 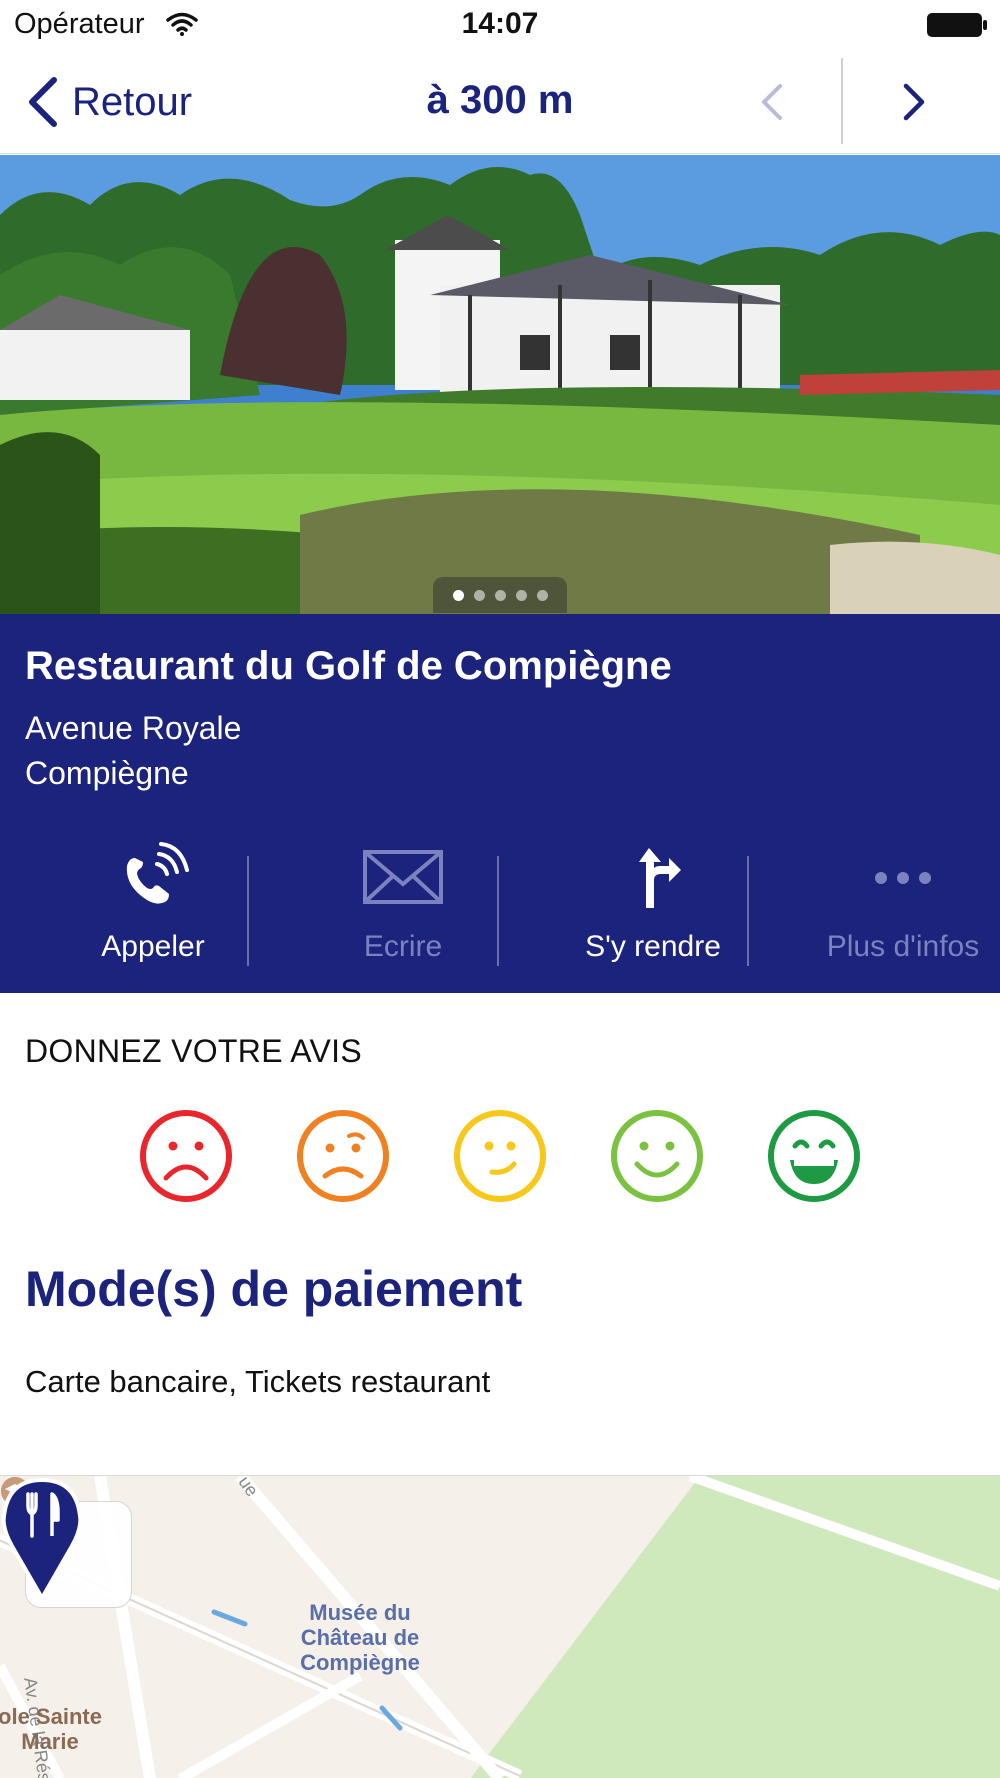 What do you see at coordinates (842, 101) in the screenshot?
I see `nav-divider` at bounding box center [842, 101].